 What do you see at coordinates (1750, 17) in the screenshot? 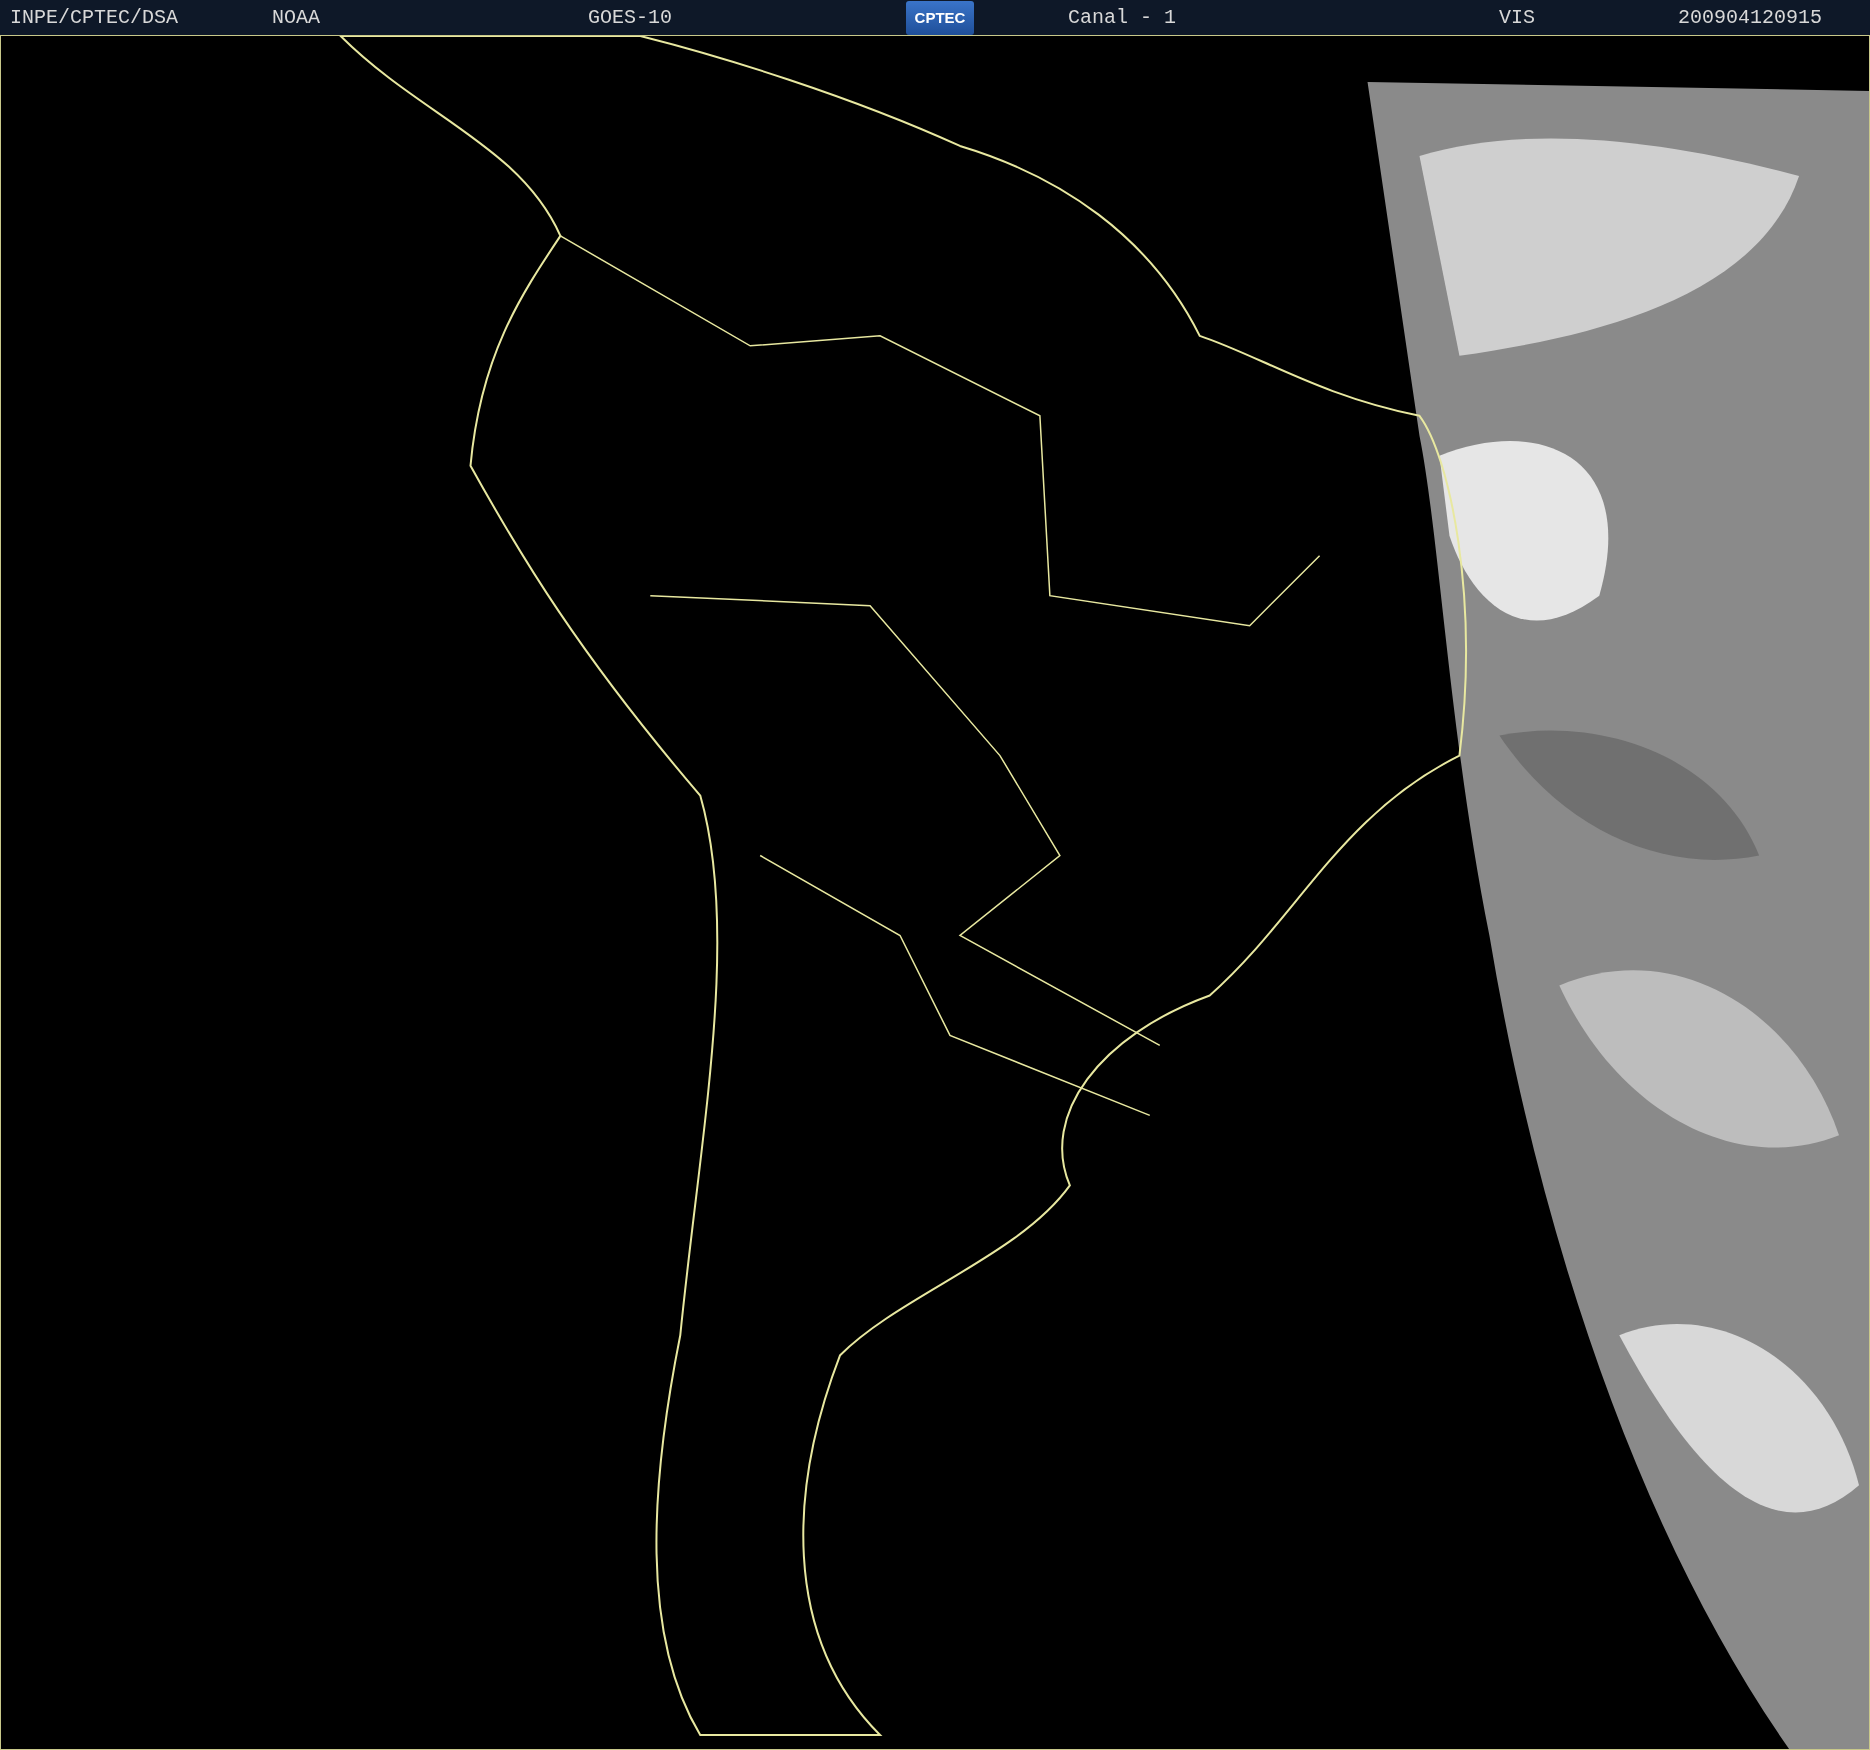
I see `header-label: 200904120915` at bounding box center [1750, 17].